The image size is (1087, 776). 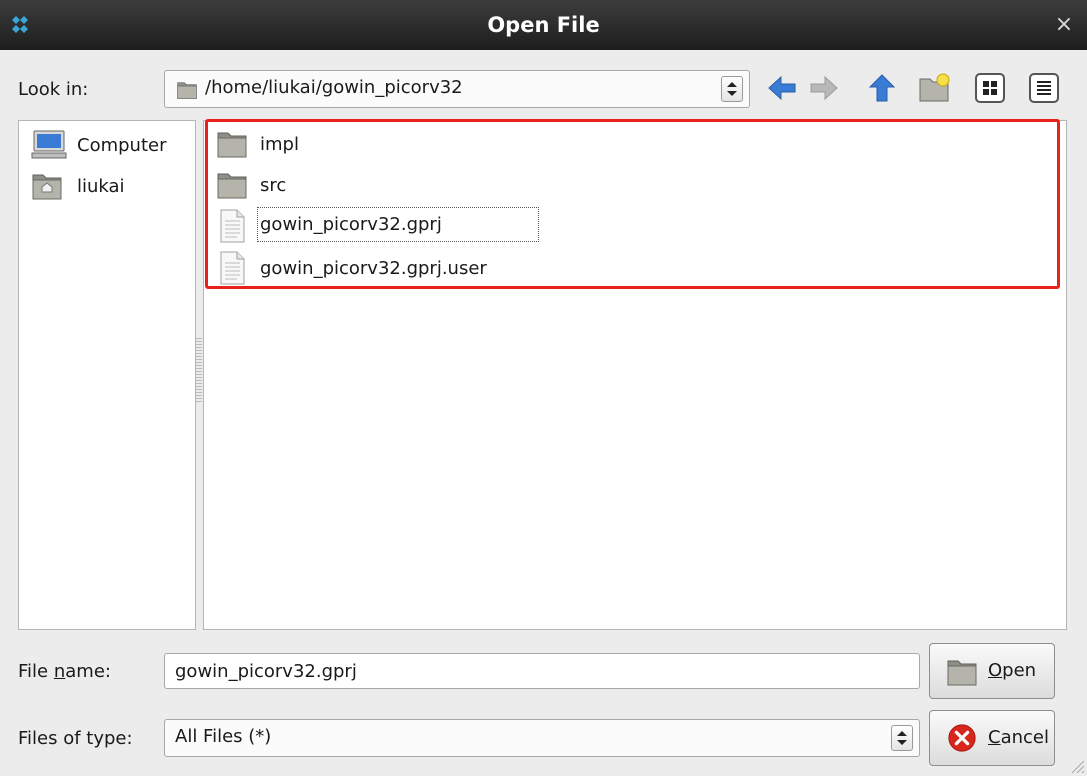 What do you see at coordinates (64, 671) in the screenshot?
I see `file-name-label: File name:` at bounding box center [64, 671].